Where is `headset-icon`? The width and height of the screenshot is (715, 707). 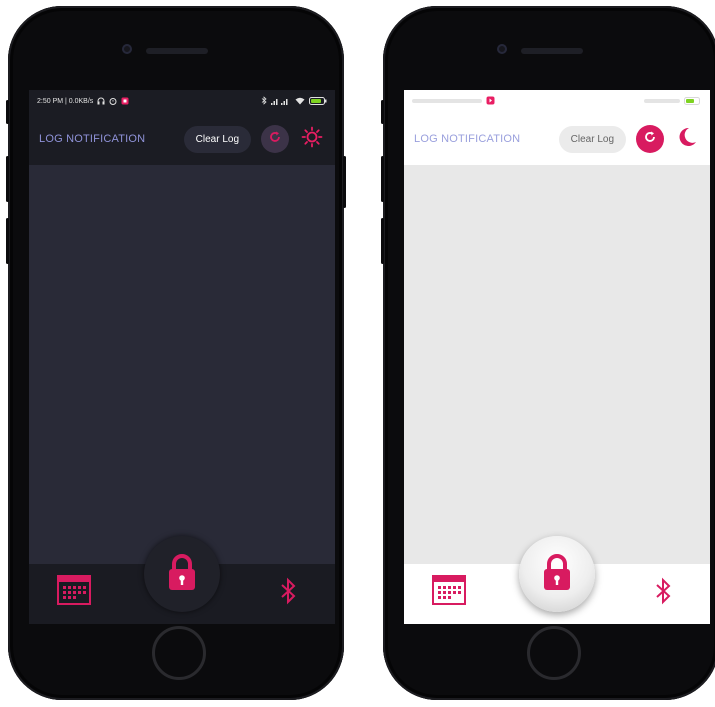
headset-icon is located at coordinates (101, 102).